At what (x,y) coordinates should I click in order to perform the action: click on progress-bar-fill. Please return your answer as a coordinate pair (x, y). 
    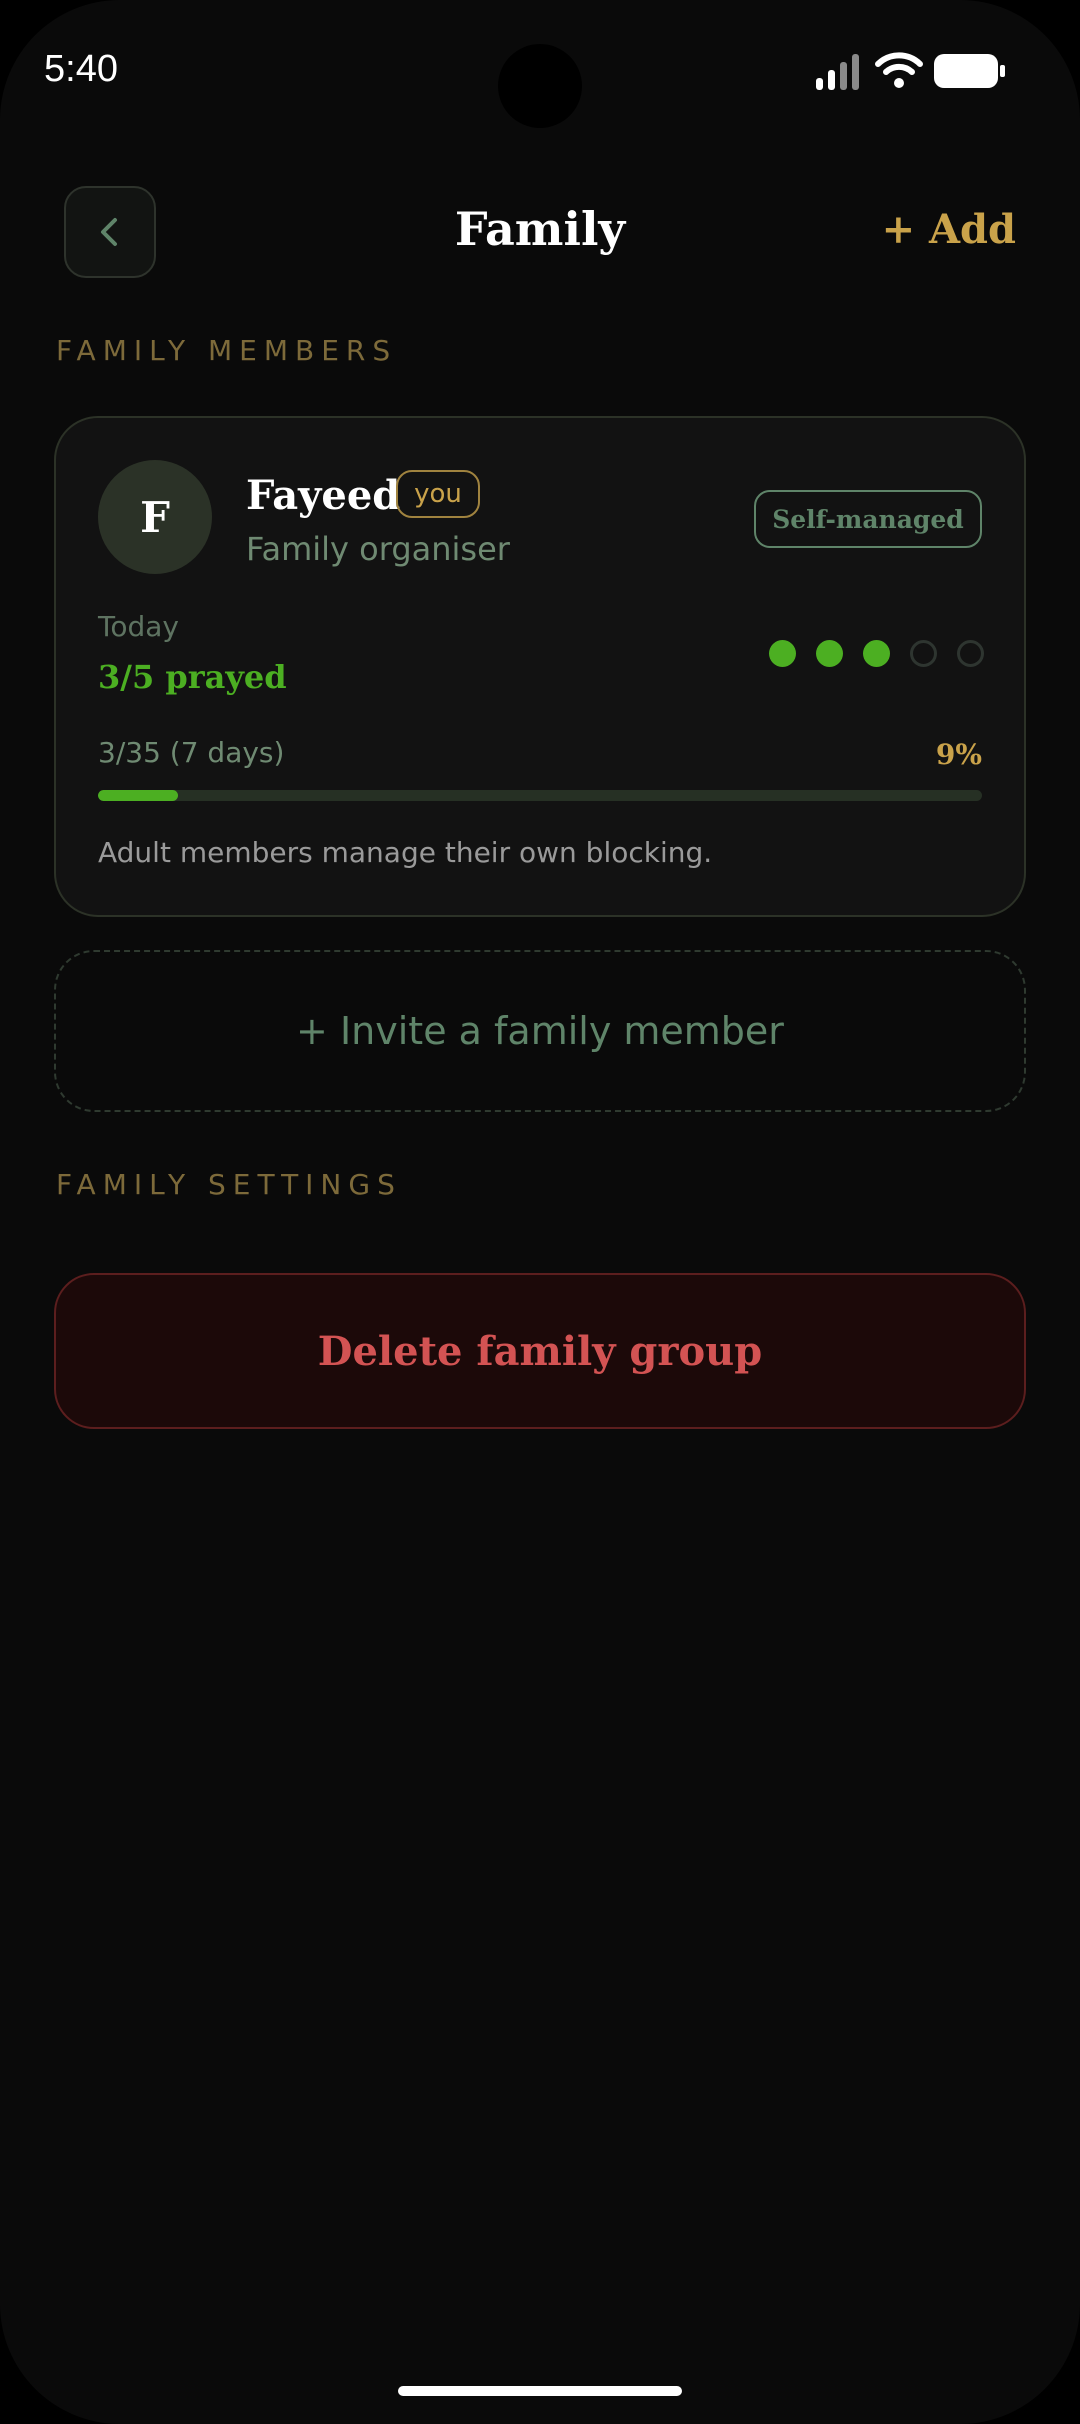
    Looking at the image, I should click on (138, 795).